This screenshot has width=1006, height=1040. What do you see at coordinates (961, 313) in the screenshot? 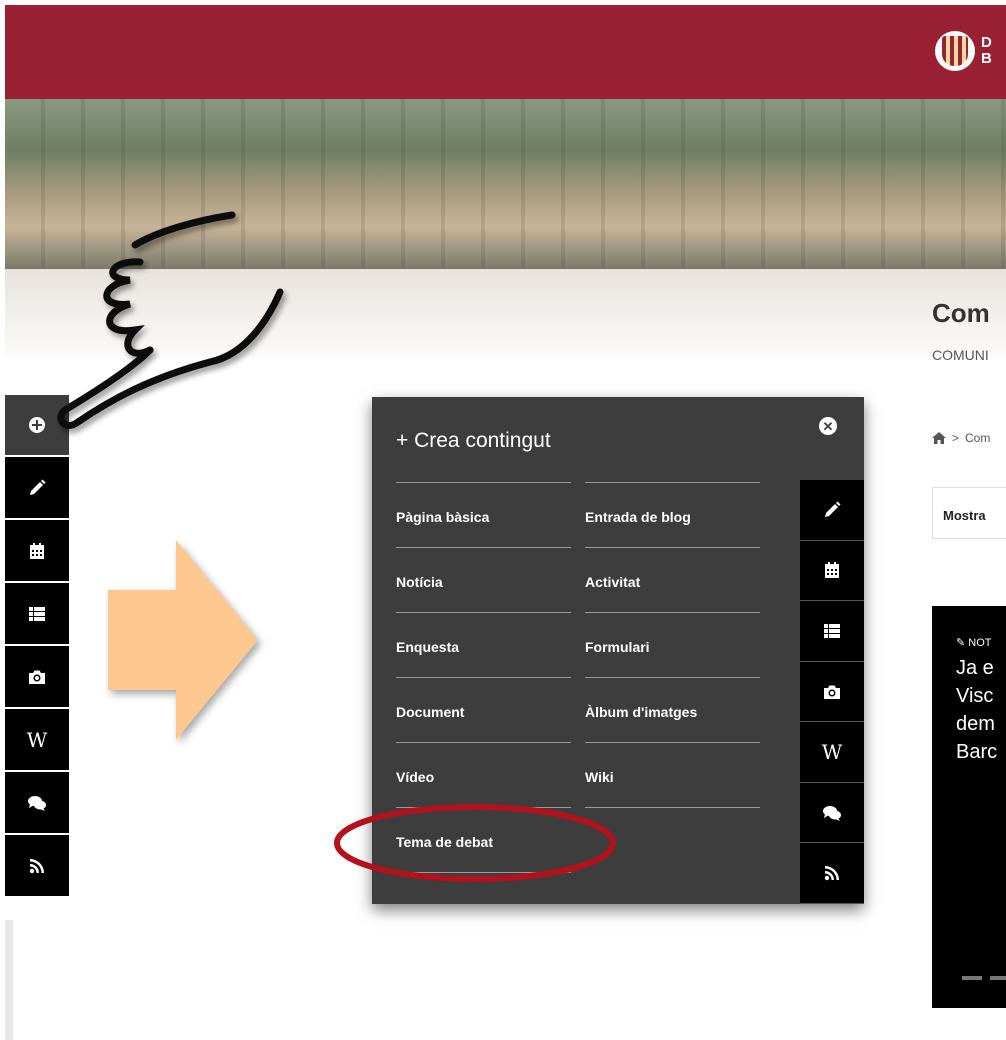
I see `page-title: Com` at bounding box center [961, 313].